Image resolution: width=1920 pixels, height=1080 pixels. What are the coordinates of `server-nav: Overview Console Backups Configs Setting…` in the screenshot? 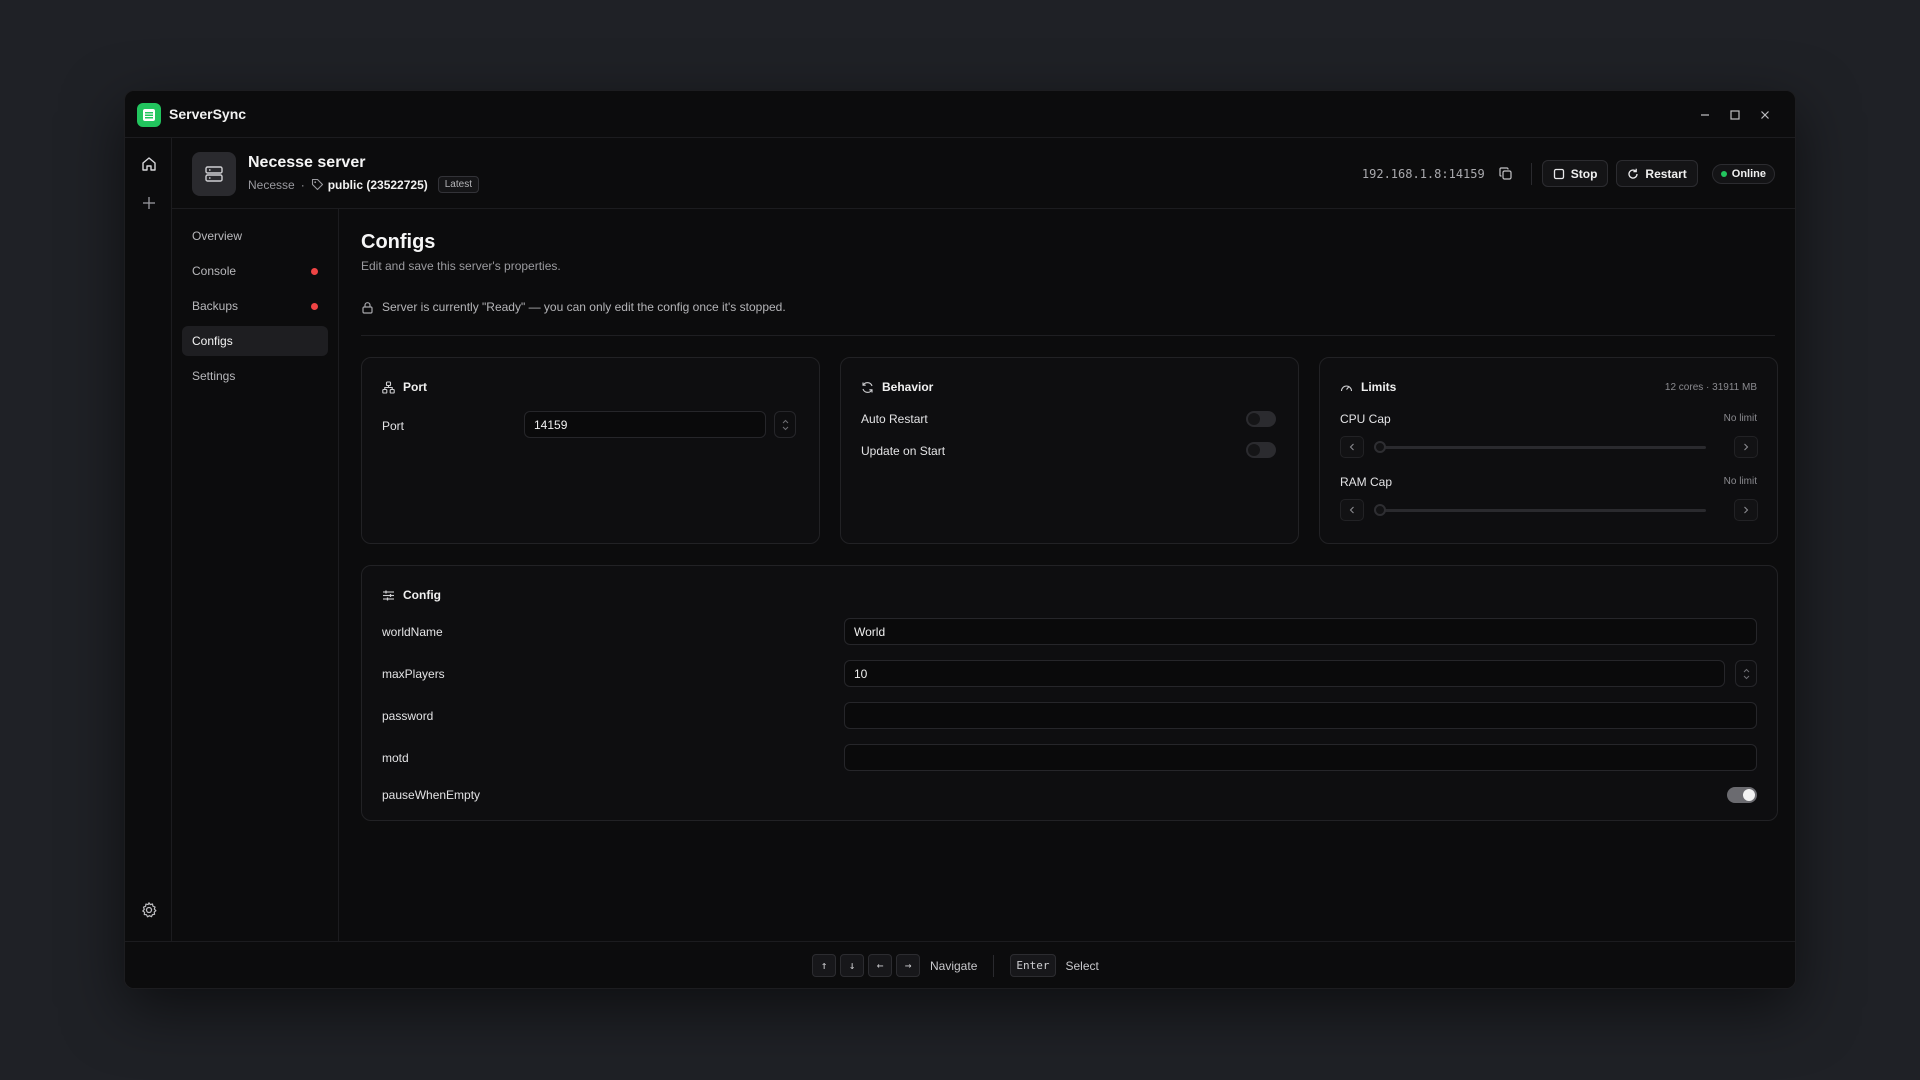 It's located at (255, 575).